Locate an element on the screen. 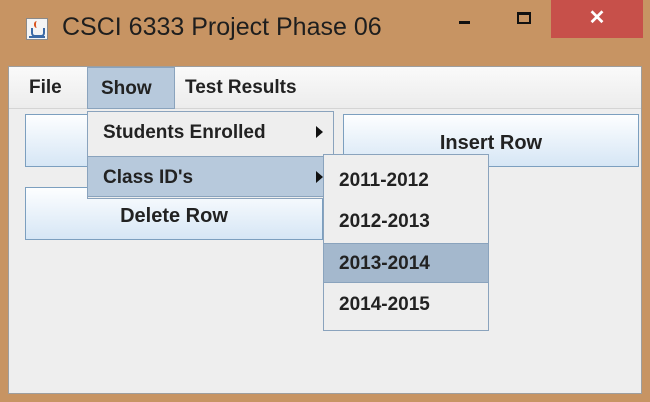 Image resolution: width=650 pixels, height=402 pixels. menu-item-label: Students Enrolled is located at coordinates (184, 132).